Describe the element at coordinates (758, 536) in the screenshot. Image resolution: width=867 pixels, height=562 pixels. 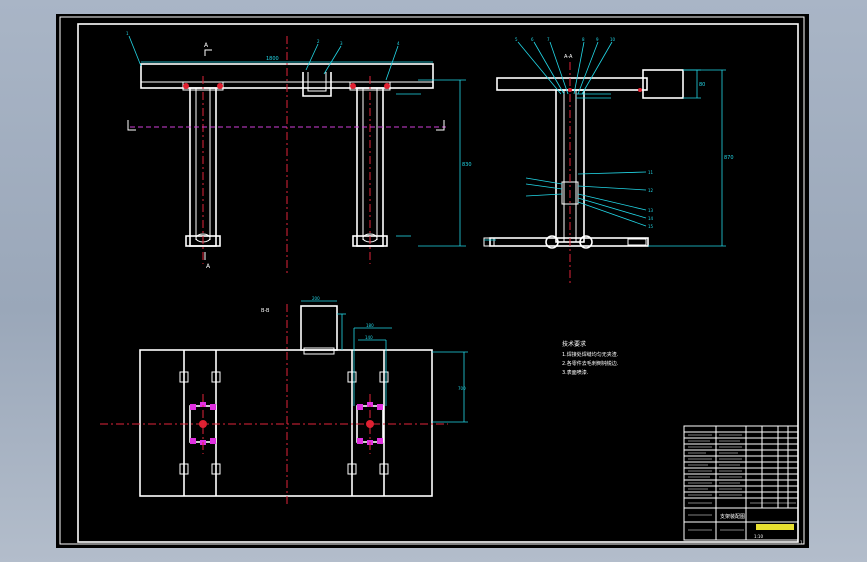
I see `title-scale: 1:10` at that location.